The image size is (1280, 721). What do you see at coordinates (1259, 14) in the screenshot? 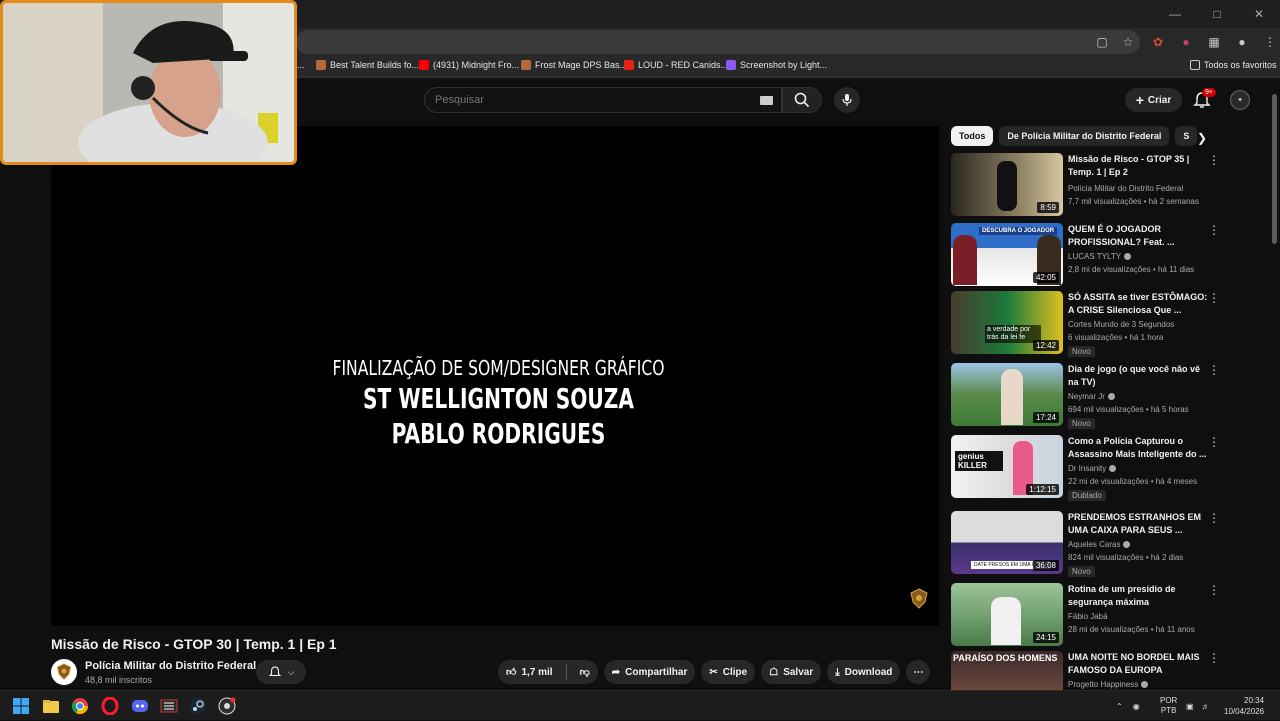
I see `close-icon: ✕` at bounding box center [1259, 14].